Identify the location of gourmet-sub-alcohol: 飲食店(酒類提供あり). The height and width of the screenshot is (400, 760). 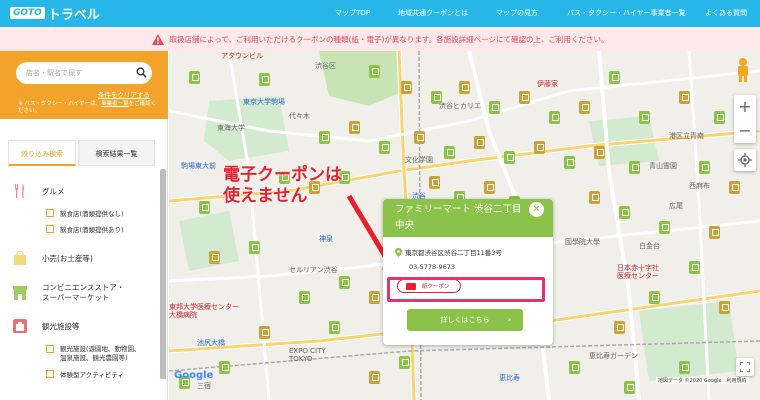
(85, 229).